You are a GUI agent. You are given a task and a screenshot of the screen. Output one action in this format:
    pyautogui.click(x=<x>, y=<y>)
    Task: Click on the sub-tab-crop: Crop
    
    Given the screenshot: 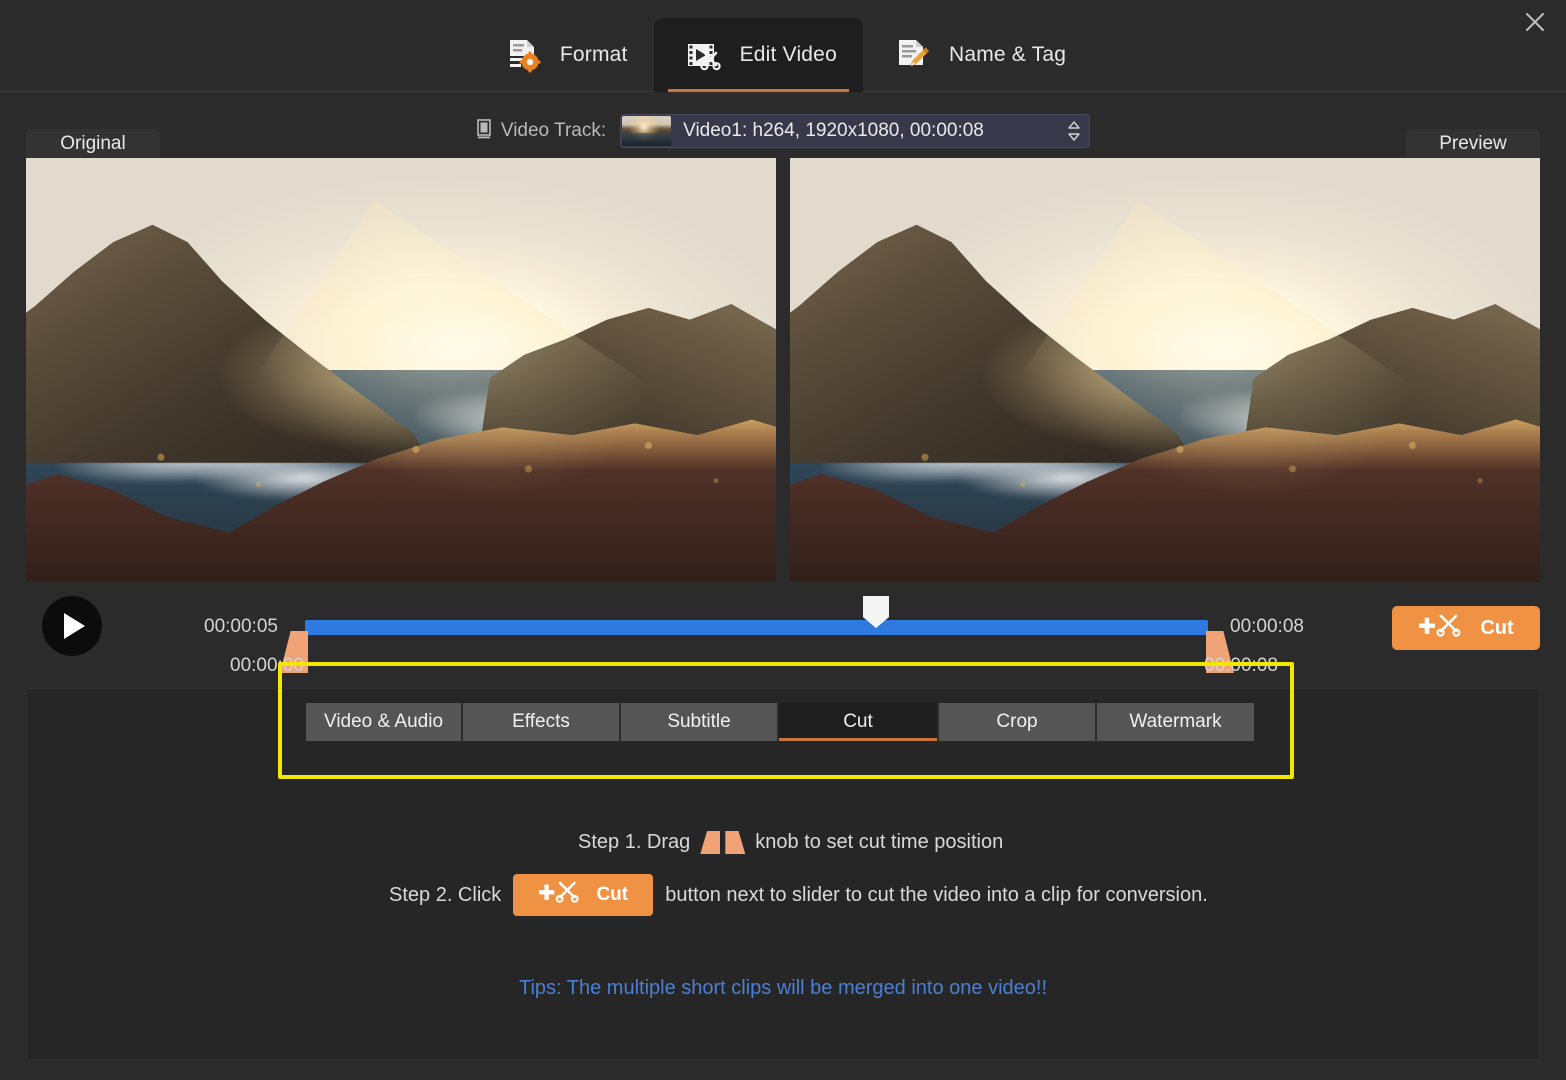 What is the action you would take?
    pyautogui.click(x=1018, y=722)
    